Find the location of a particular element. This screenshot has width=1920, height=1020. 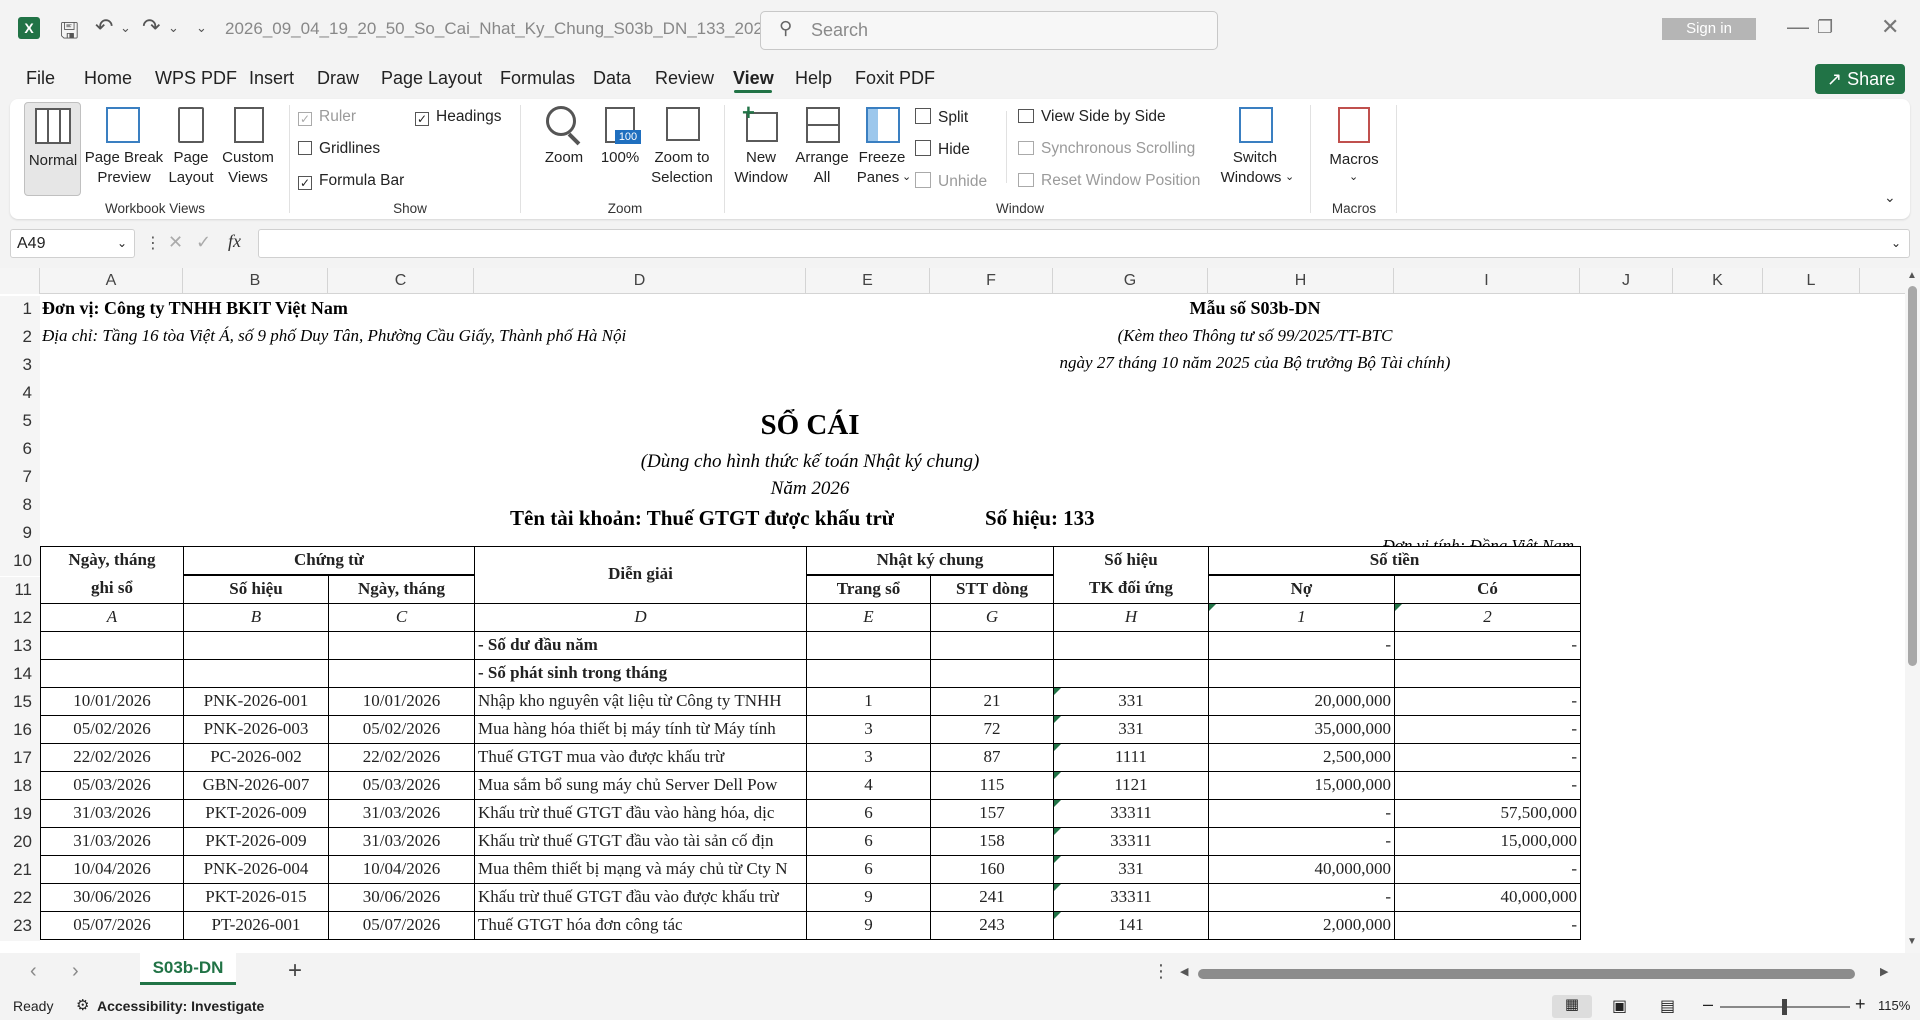

header-credit: Có is located at coordinates (1487, 589).